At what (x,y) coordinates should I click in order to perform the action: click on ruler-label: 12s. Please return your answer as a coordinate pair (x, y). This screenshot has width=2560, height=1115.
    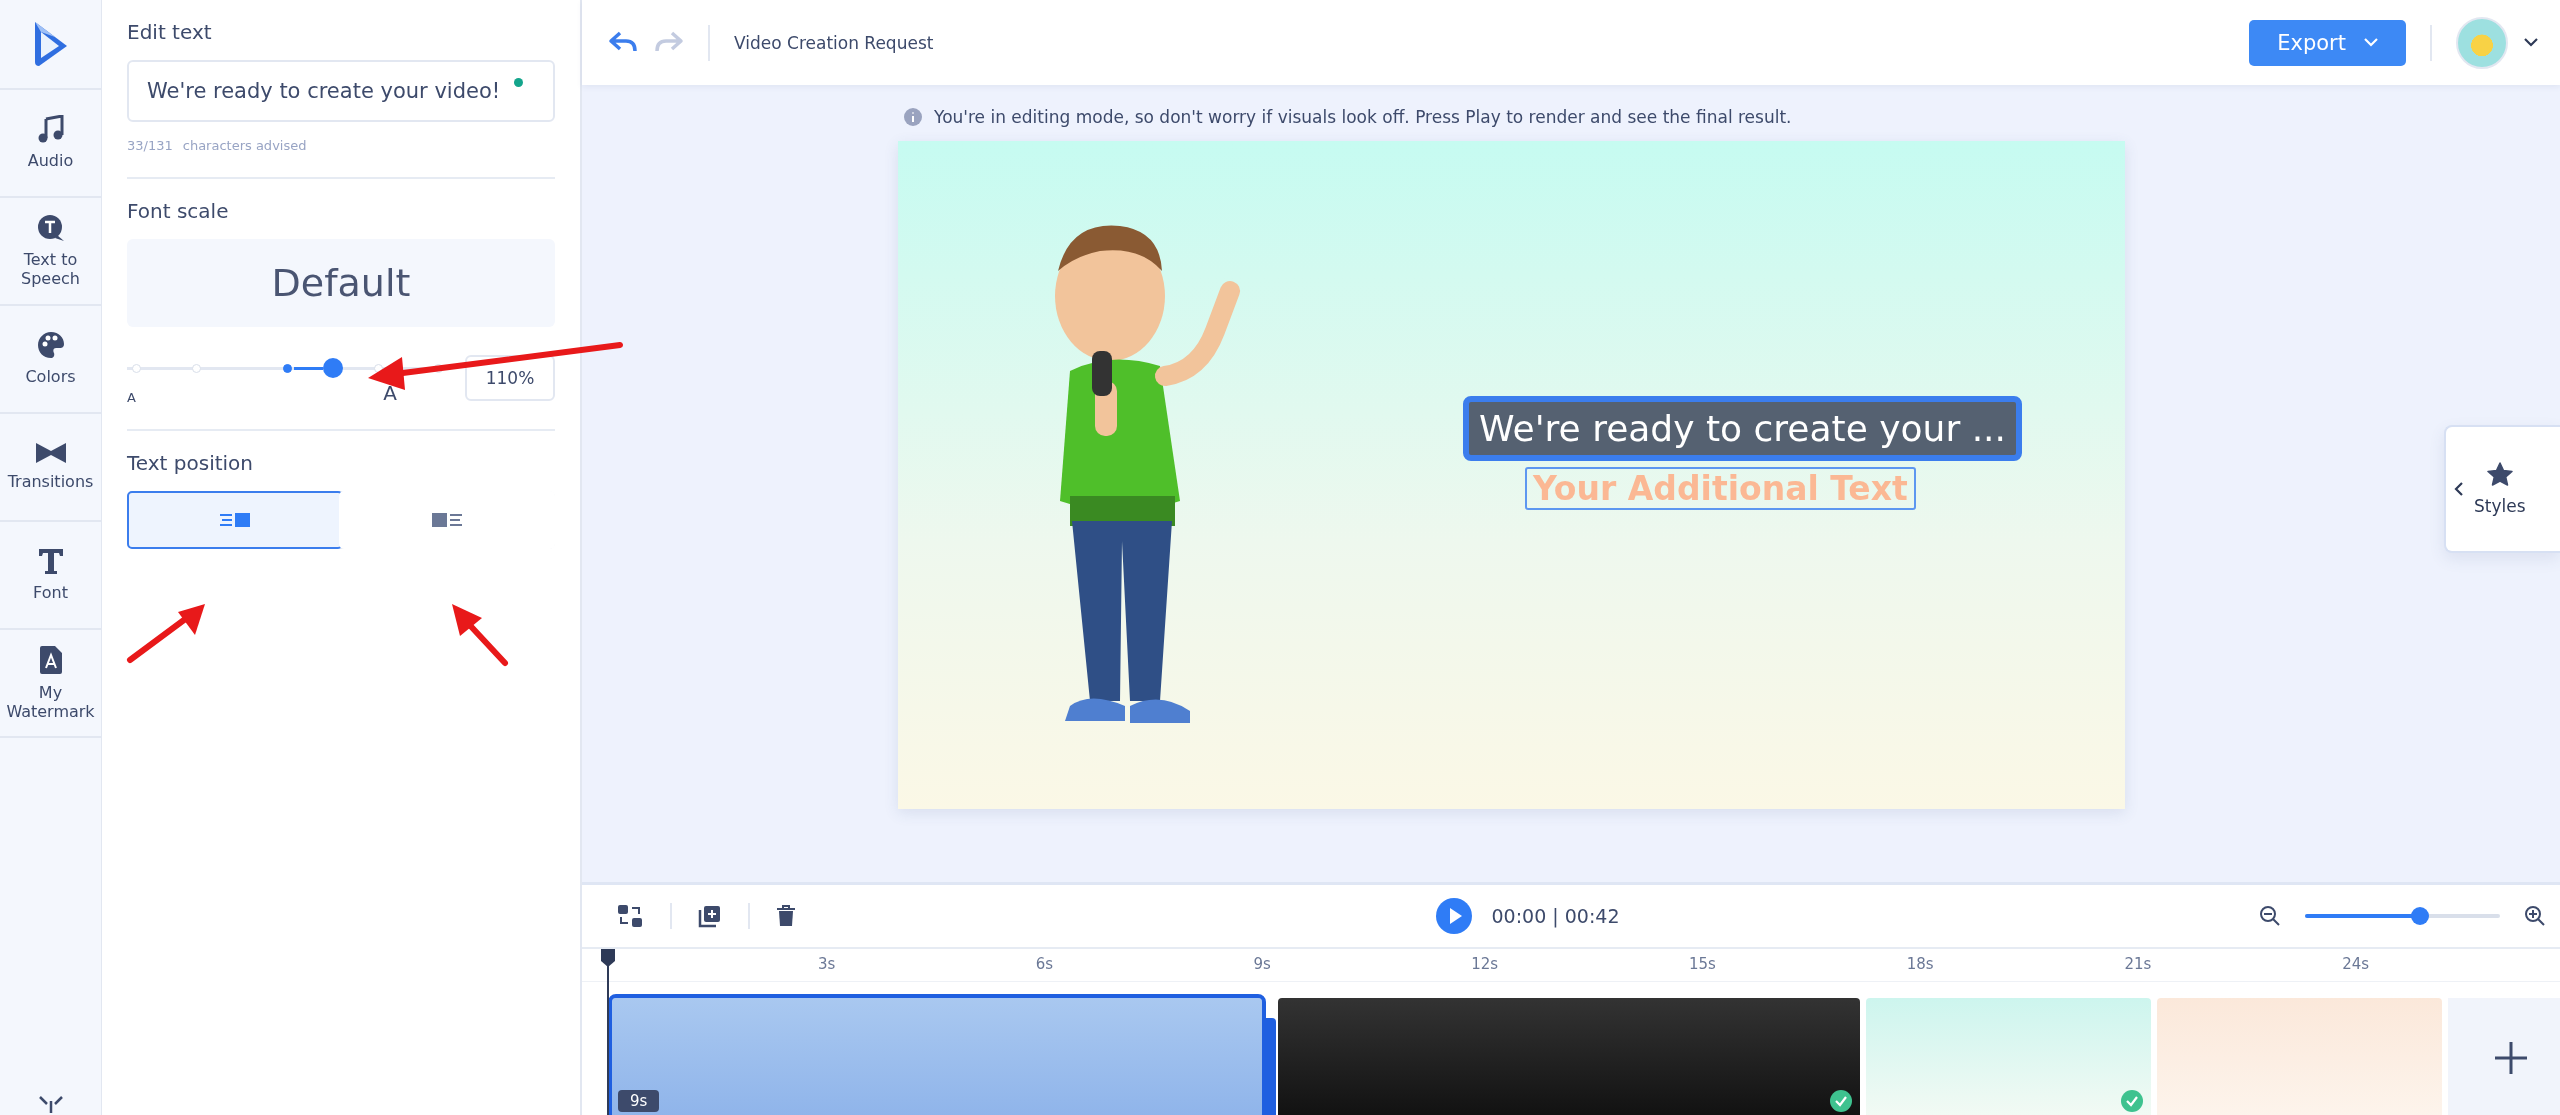
    Looking at the image, I should click on (1485, 964).